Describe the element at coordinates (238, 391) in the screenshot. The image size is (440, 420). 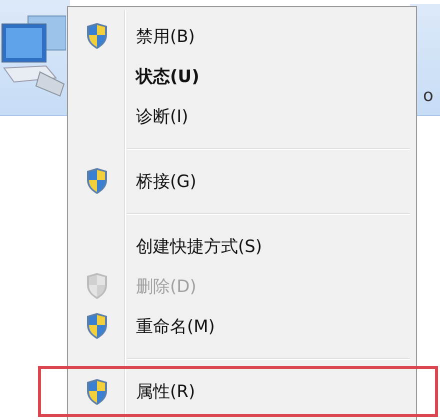
I see `menu-item: 属性(R)` at that location.